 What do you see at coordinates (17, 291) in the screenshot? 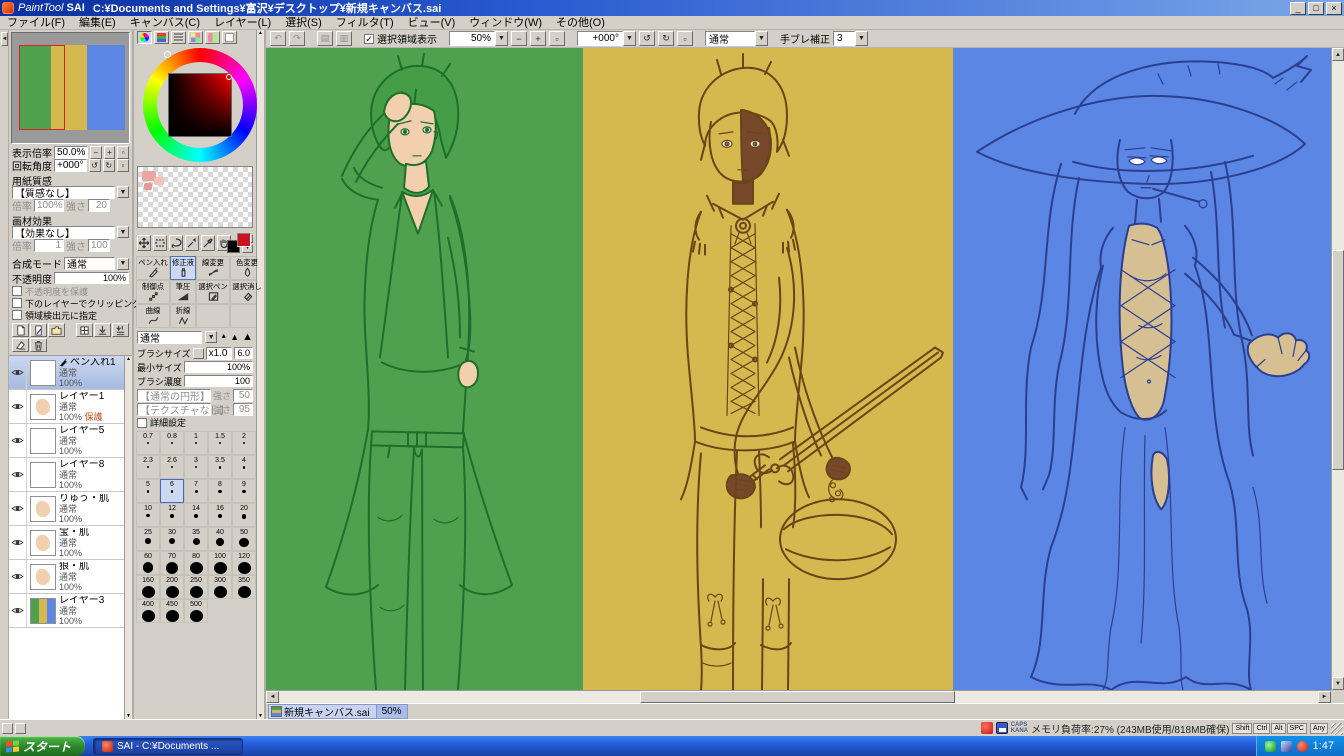
I see `protect-opacity-checkbox` at bounding box center [17, 291].